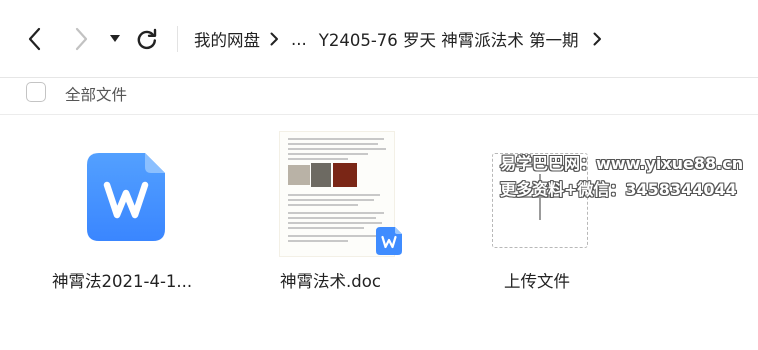  Describe the element at coordinates (330, 281) in the screenshot. I see `file-name: 神霄法术.doc` at that location.